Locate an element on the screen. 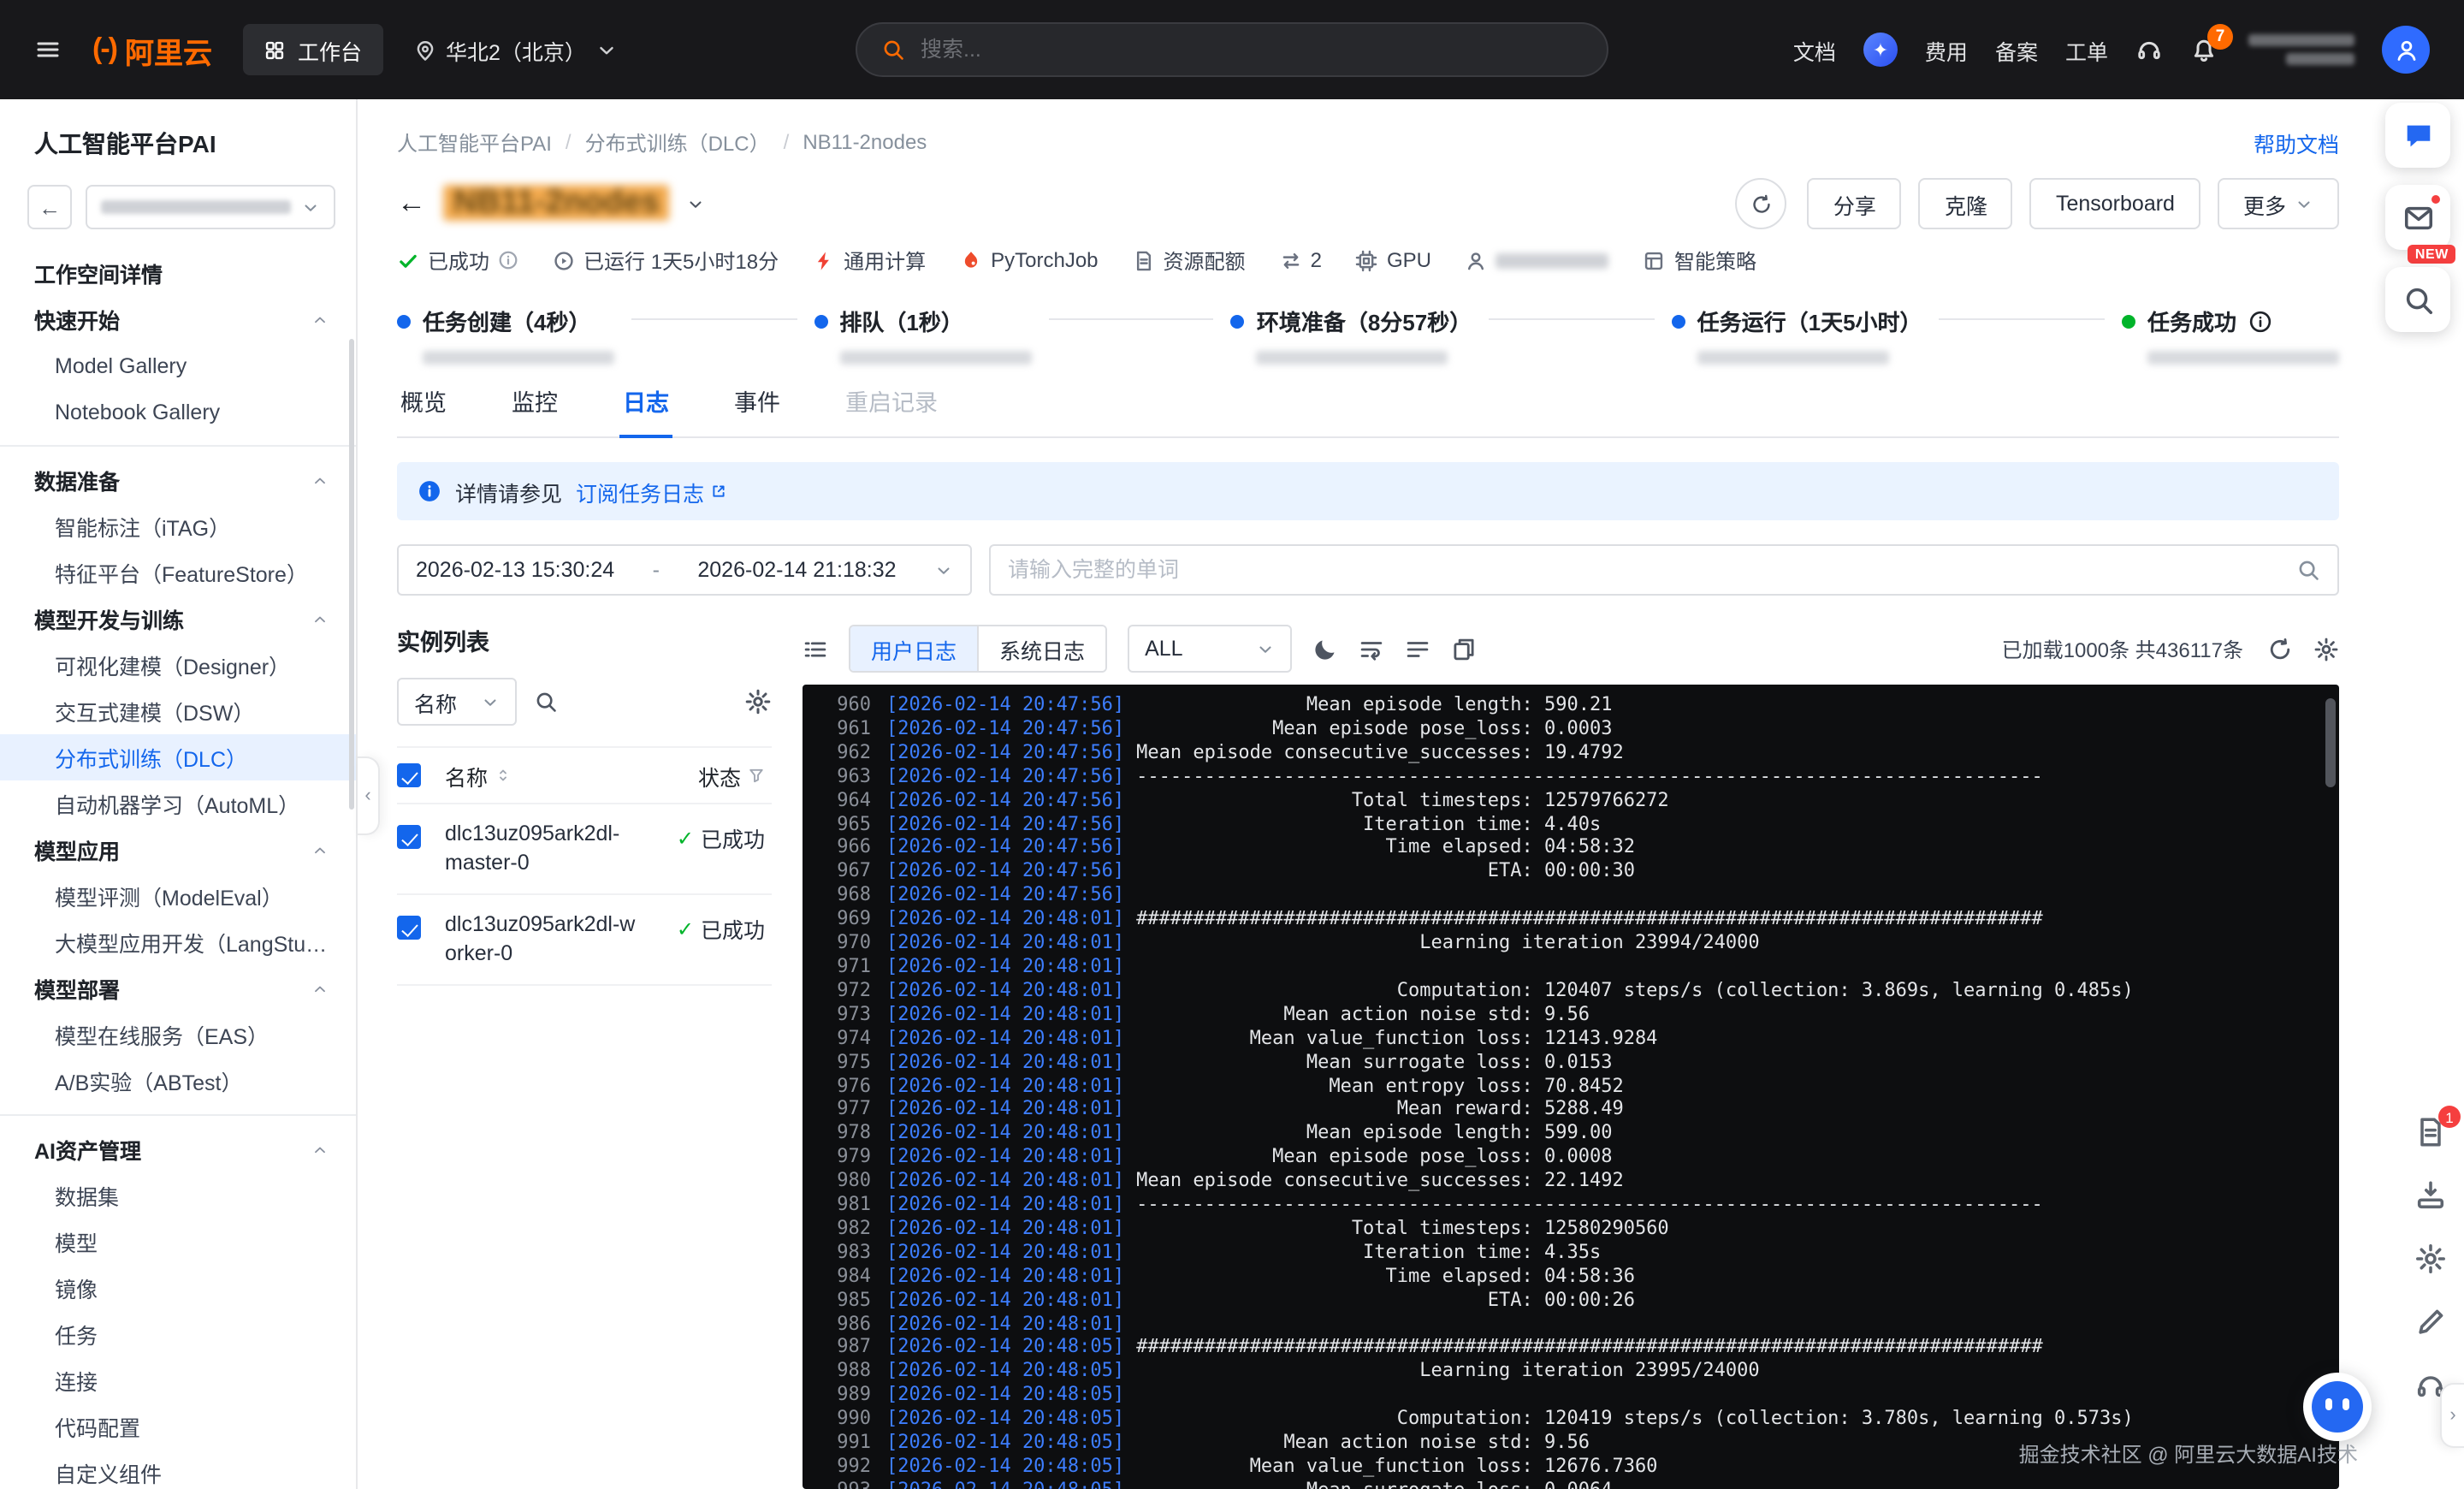 The height and width of the screenshot is (1489, 2464). notifications-button: 7 is located at coordinates (2211, 43).